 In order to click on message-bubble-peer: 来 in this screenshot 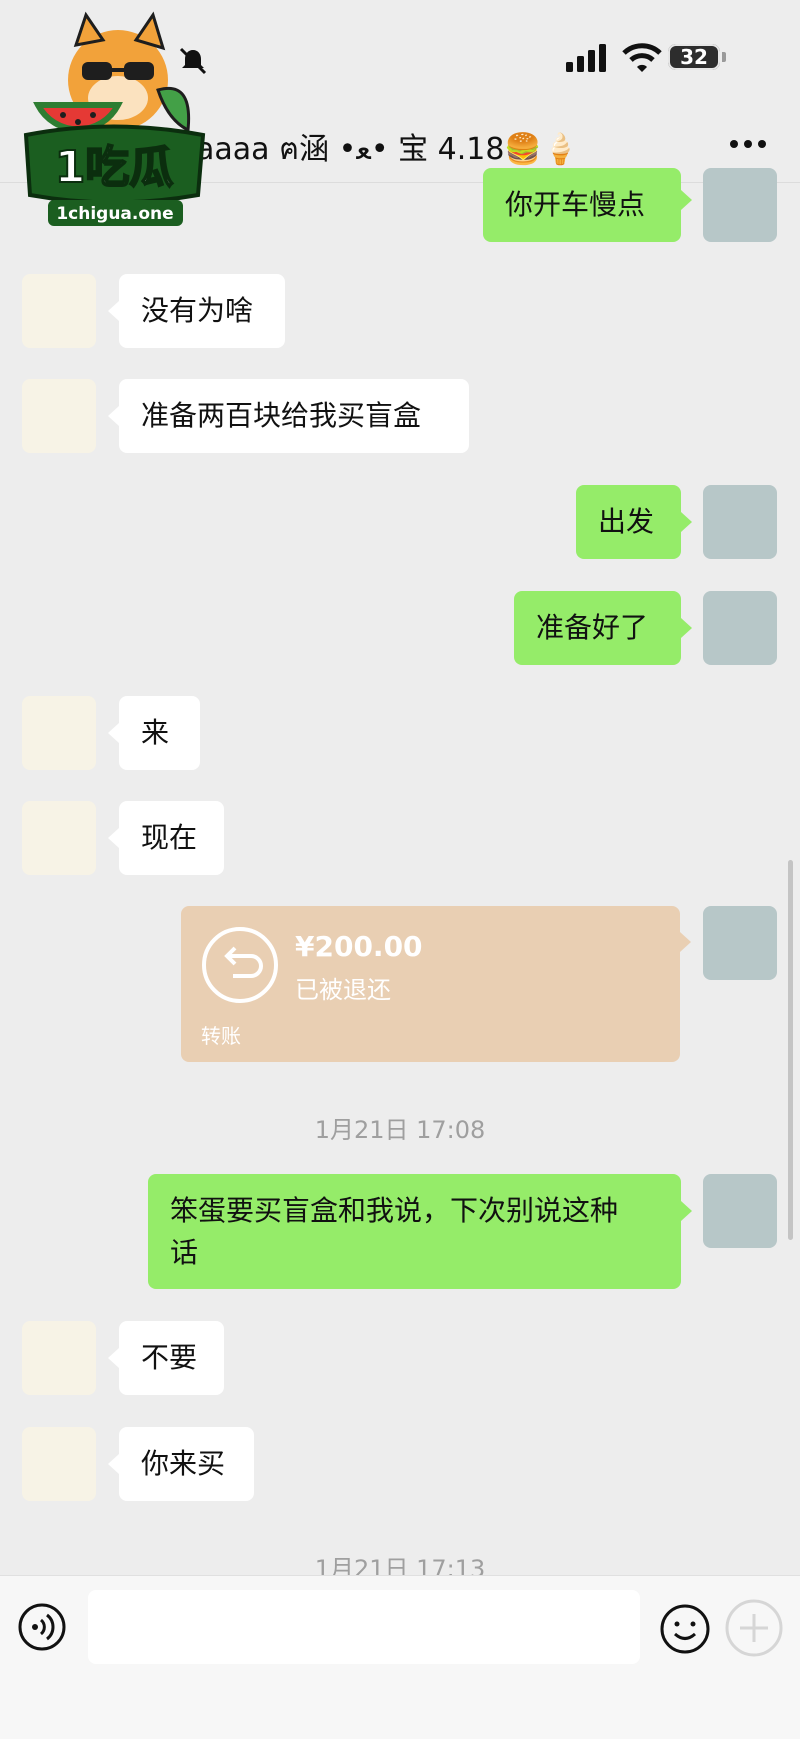, I will do `click(159, 733)`.